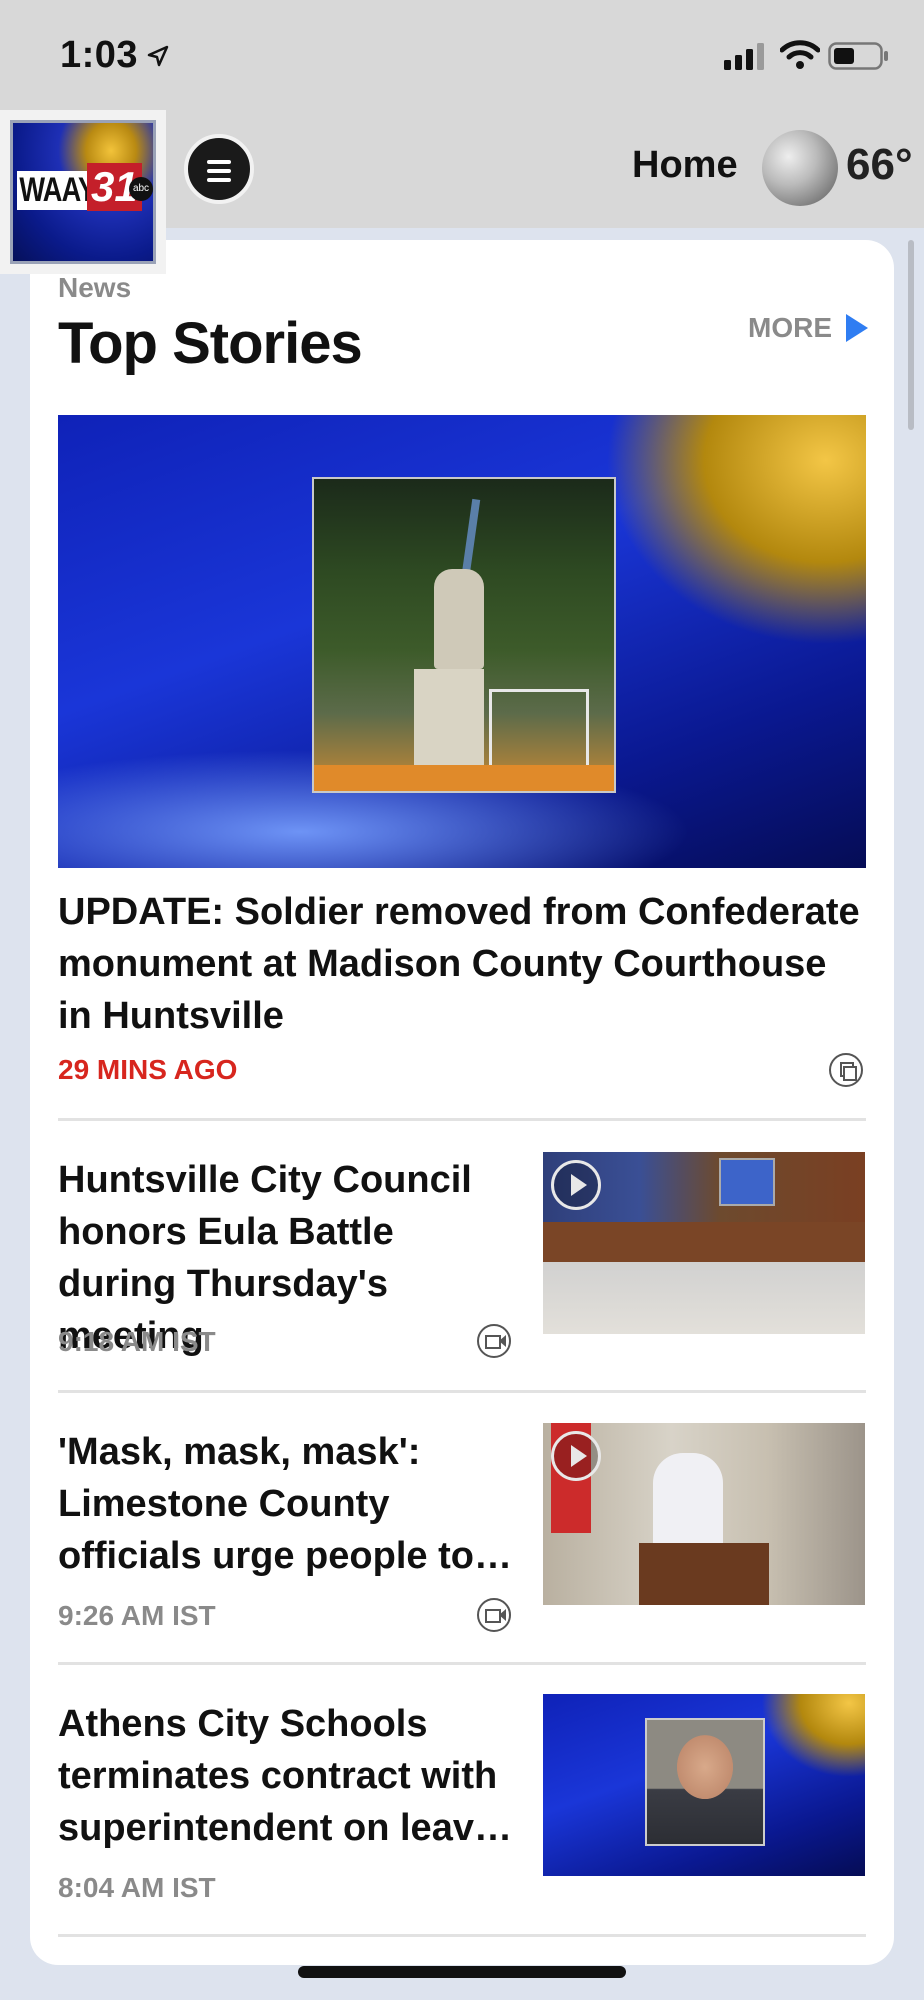 The image size is (924, 2000). What do you see at coordinates (158, 56) in the screenshot?
I see `location-arrow-icon` at bounding box center [158, 56].